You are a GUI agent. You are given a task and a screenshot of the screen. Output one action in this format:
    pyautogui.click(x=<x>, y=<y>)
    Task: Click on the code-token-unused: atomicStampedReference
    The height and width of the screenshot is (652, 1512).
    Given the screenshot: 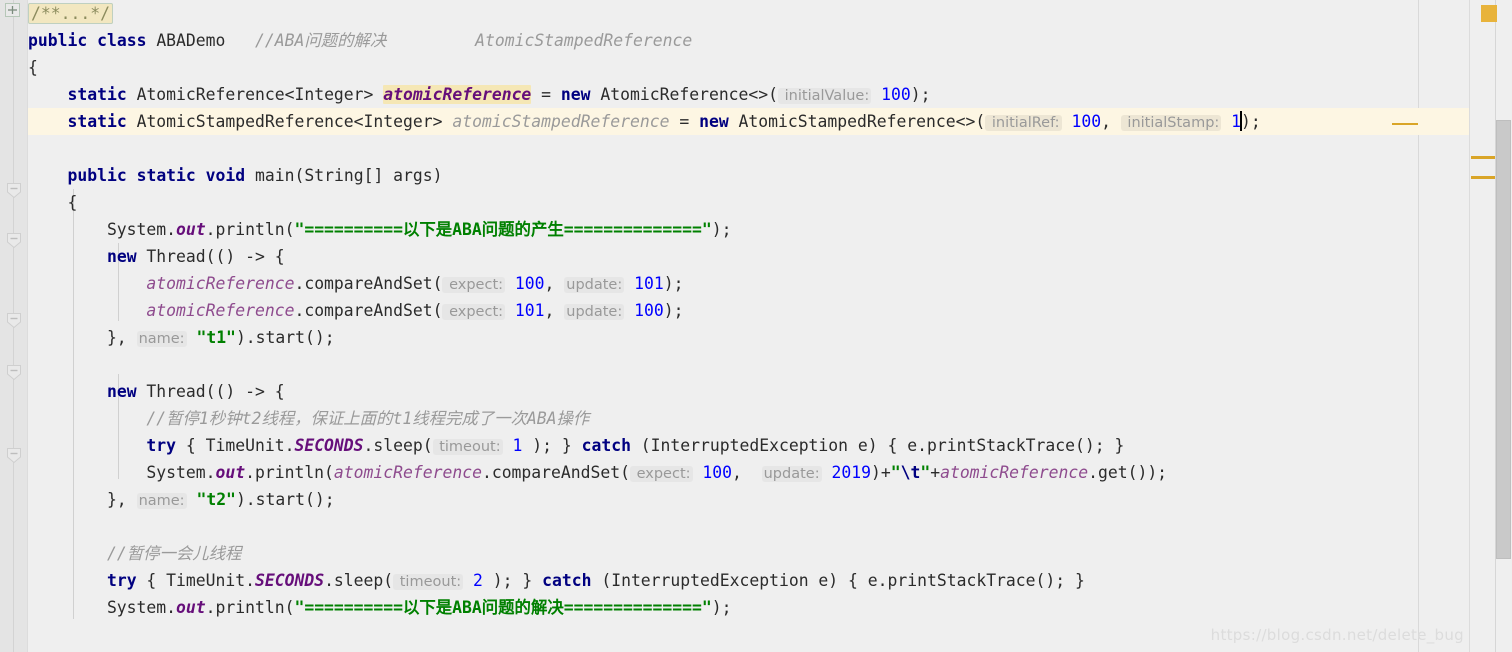 What is the action you would take?
    pyautogui.click(x=561, y=121)
    